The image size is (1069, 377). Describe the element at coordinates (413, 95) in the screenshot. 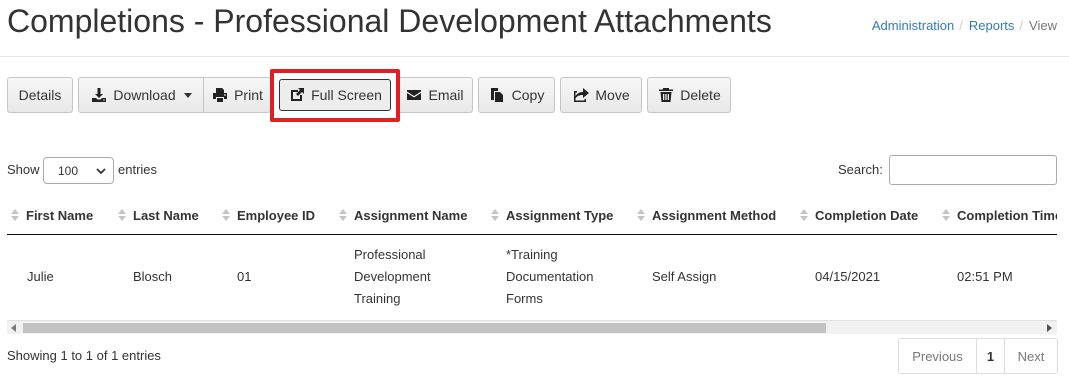

I see `envelope-icon` at that location.